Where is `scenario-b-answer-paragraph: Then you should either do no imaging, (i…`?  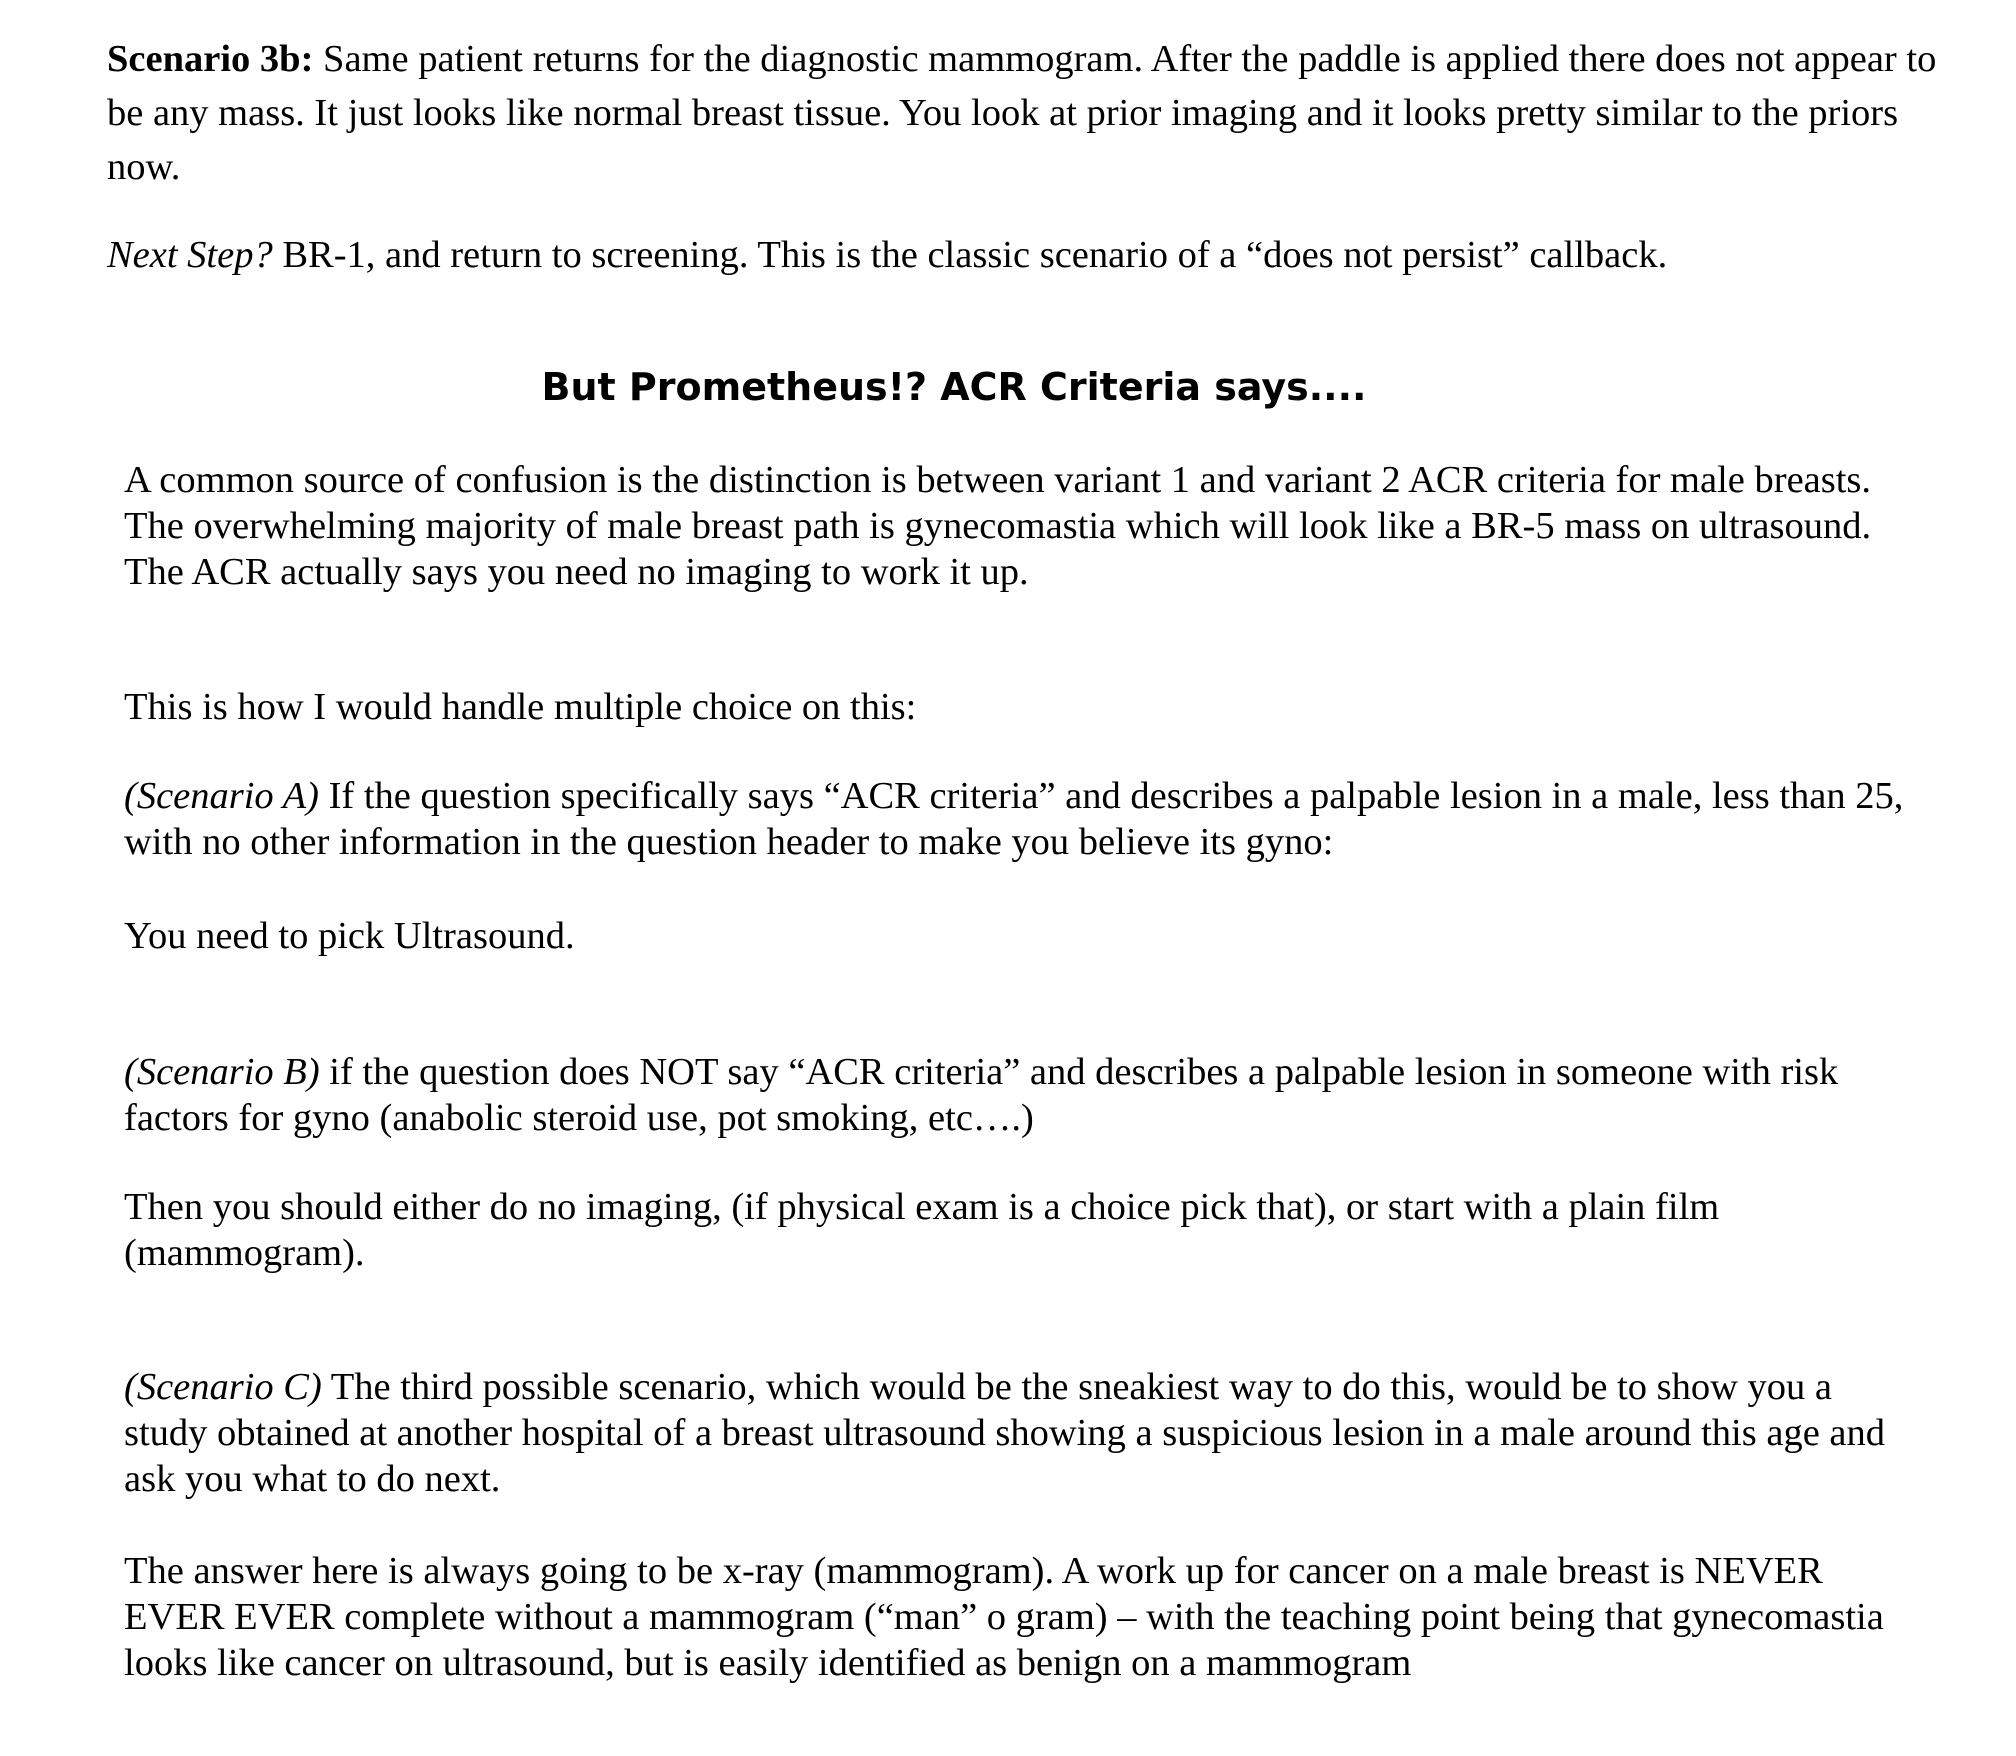
scenario-b-answer-paragraph: Then you should either do no imaging, (i… is located at coordinates (1024, 1230).